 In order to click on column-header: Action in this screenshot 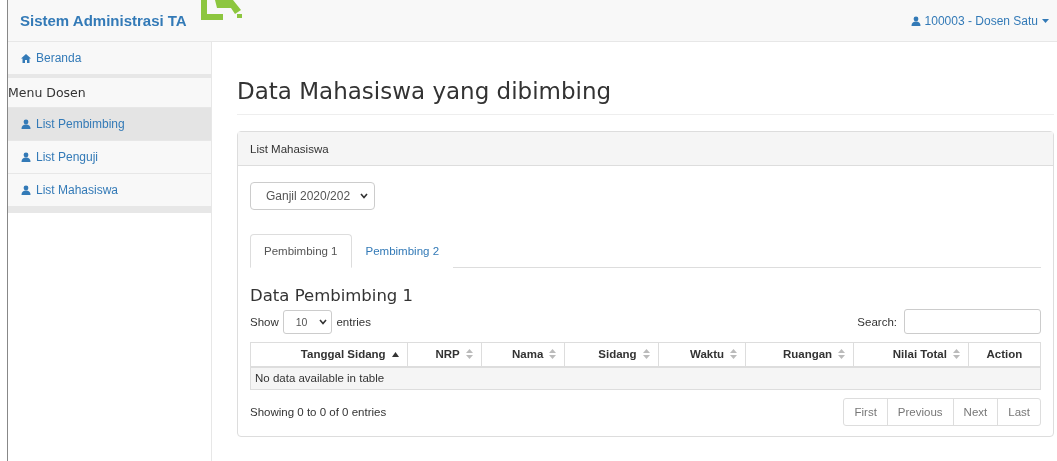, I will do `click(1004, 354)`.